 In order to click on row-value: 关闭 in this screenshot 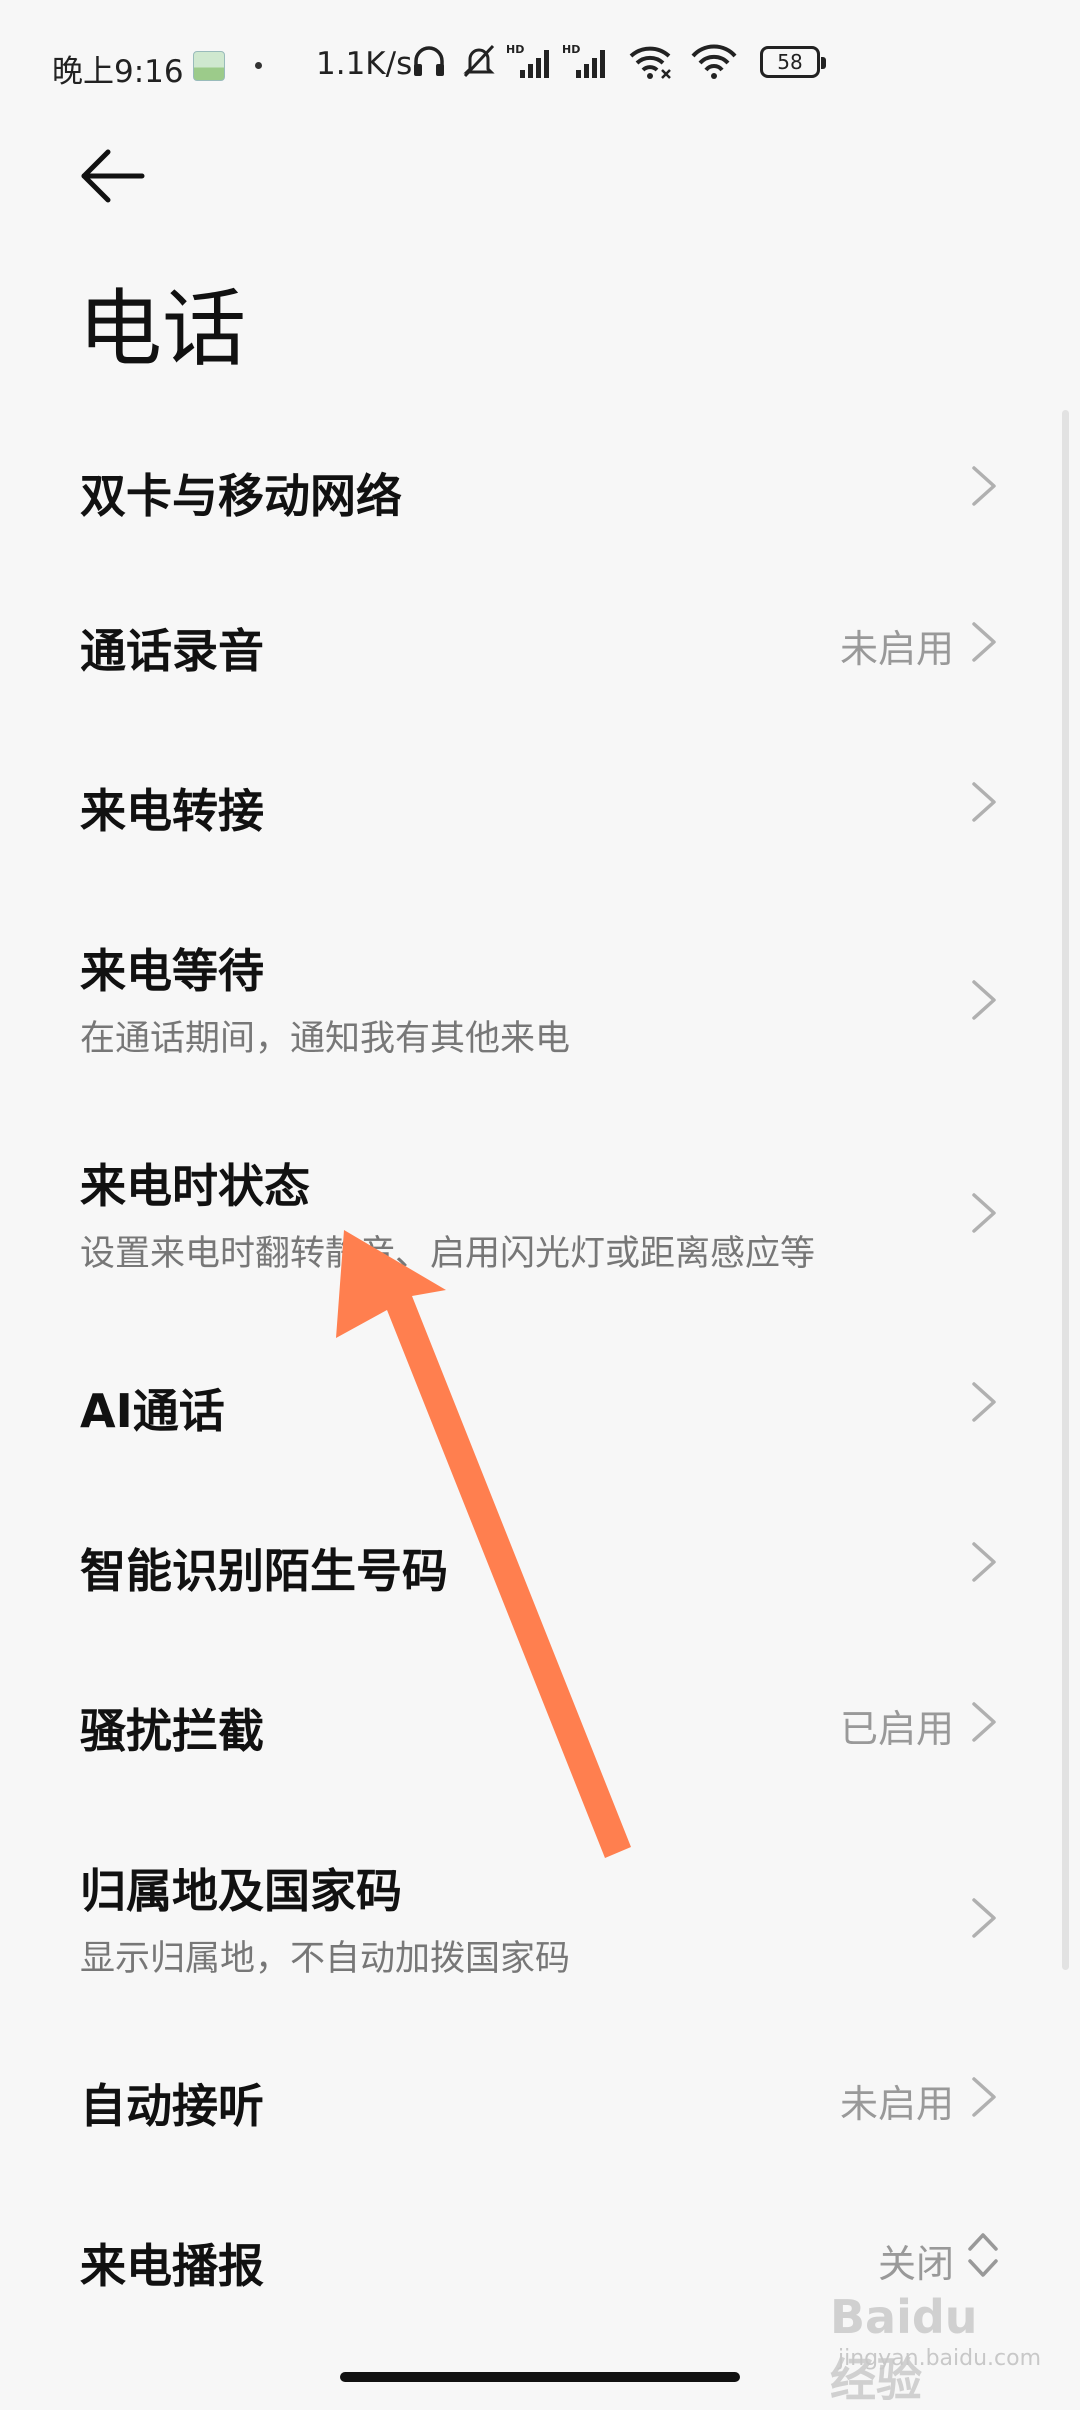, I will do `click(915, 2264)`.